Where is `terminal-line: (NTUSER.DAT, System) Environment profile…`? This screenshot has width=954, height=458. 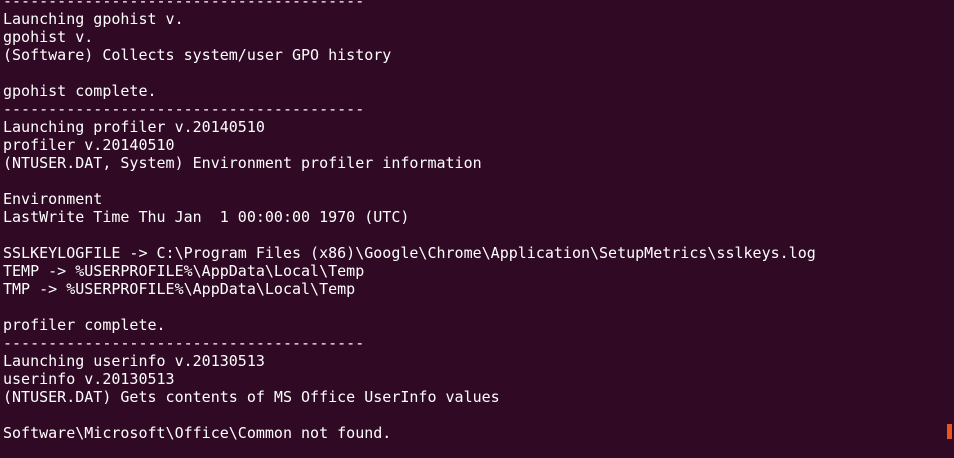 terminal-line: (NTUSER.DAT, System) Environment profile… is located at coordinates (242, 163).